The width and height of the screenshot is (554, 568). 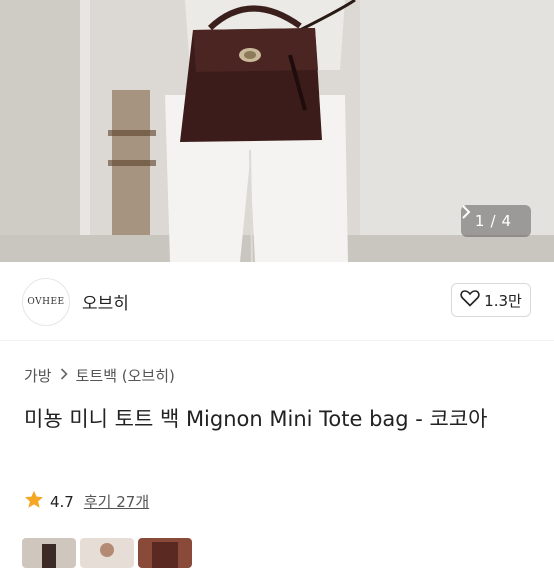 I want to click on seller-logo-text: OVHEE, so click(x=46, y=302).